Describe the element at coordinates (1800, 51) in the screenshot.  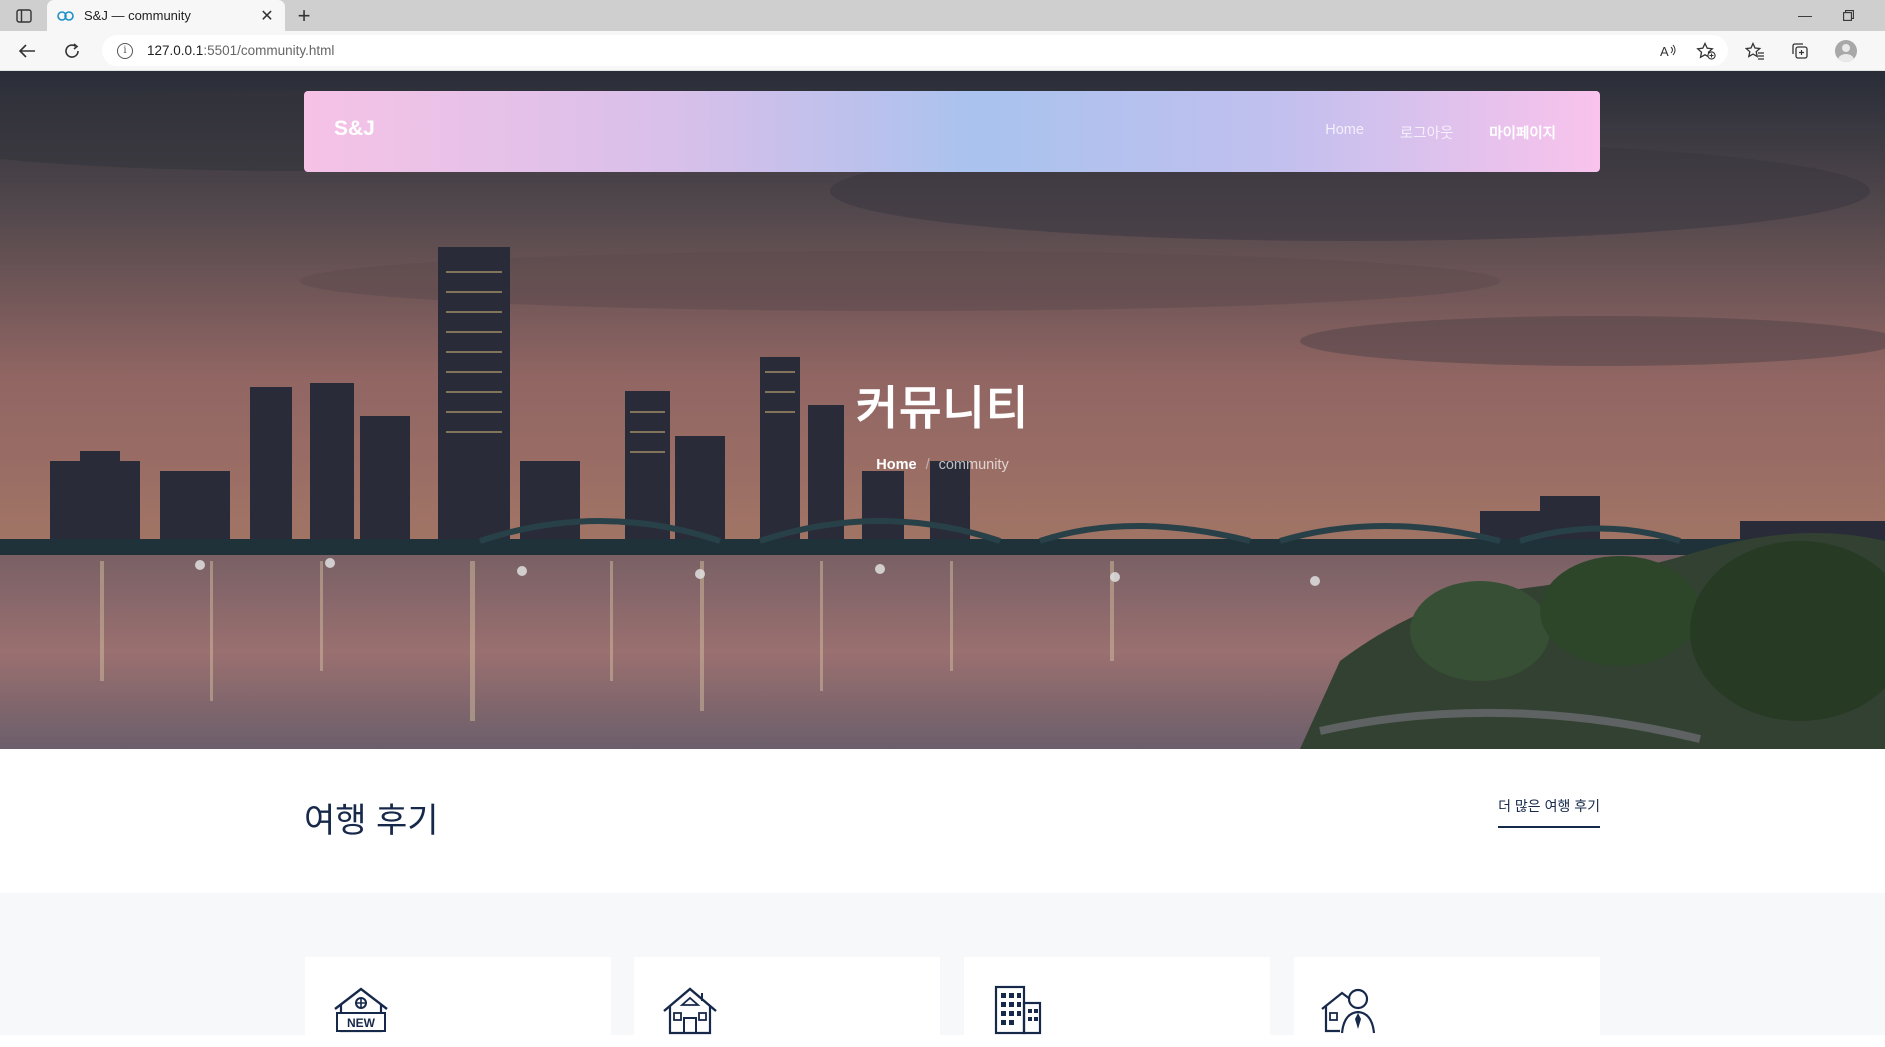
I see `collections-icon` at that location.